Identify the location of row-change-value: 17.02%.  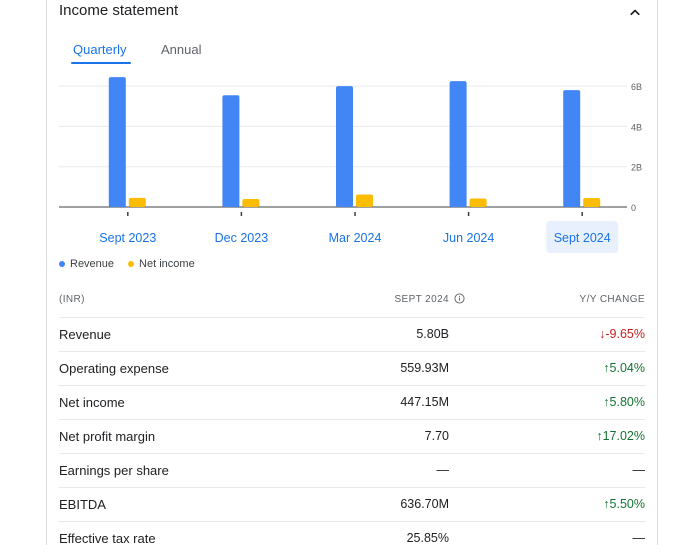
(623, 436).